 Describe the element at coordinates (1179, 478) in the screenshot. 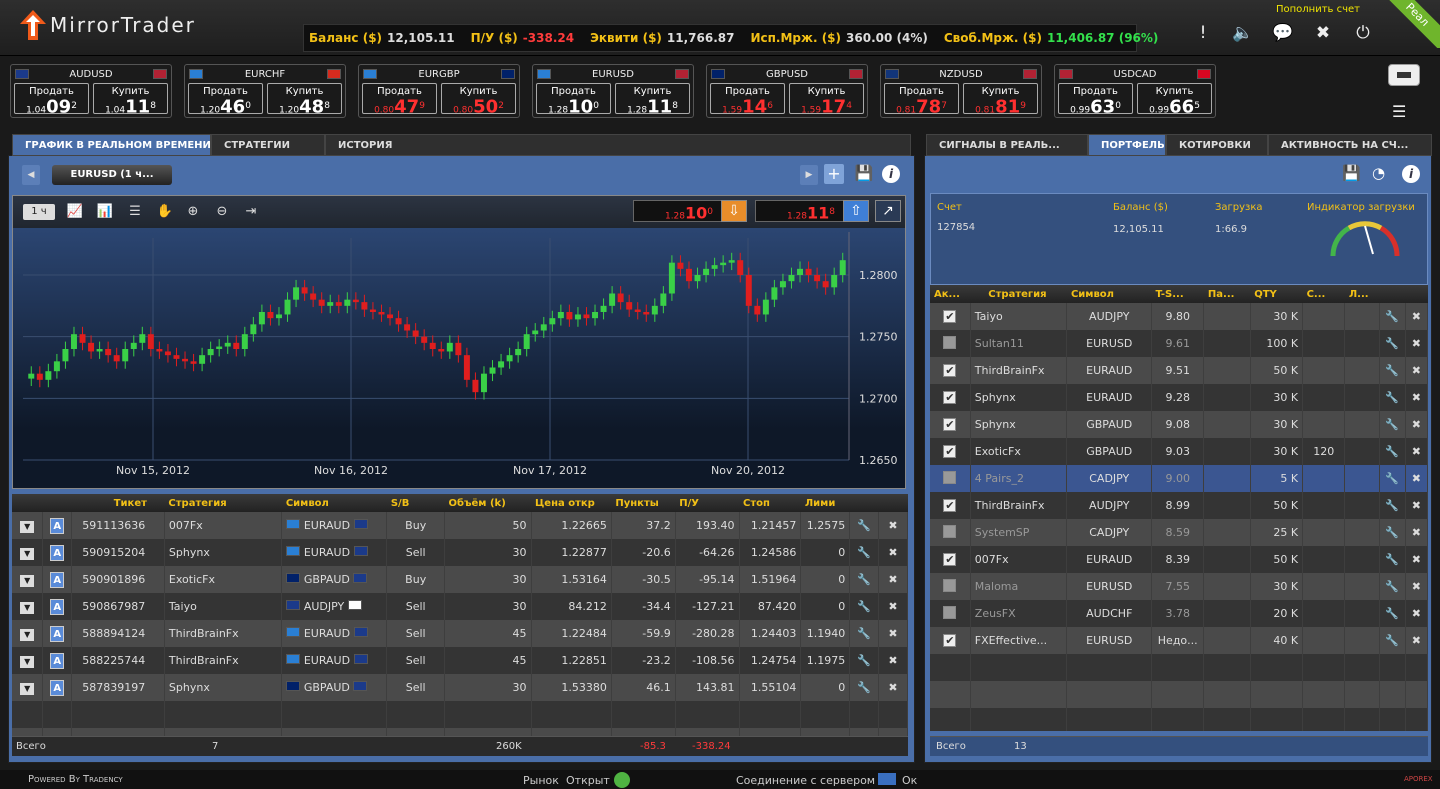

I see `portfolio-row: 4 Pairs_2 CADJPY 9.00 5 K 🔧 ✖` at that location.